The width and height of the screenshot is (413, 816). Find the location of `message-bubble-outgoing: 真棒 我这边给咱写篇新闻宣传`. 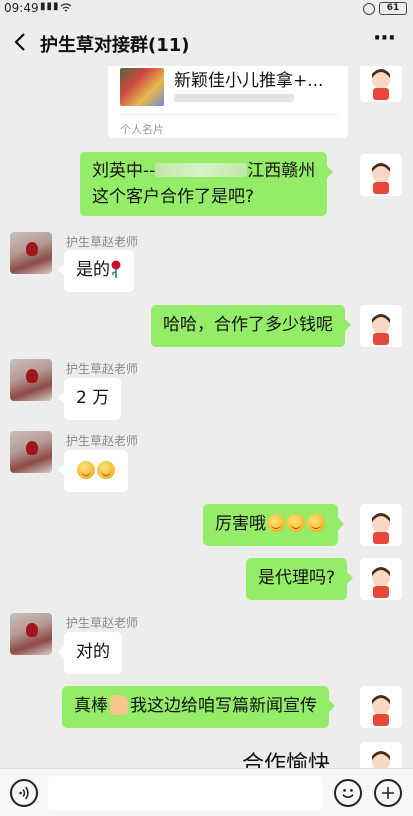

message-bubble-outgoing: 真棒 我这边给咱写篇新闻宣传 is located at coordinates (198, 707).